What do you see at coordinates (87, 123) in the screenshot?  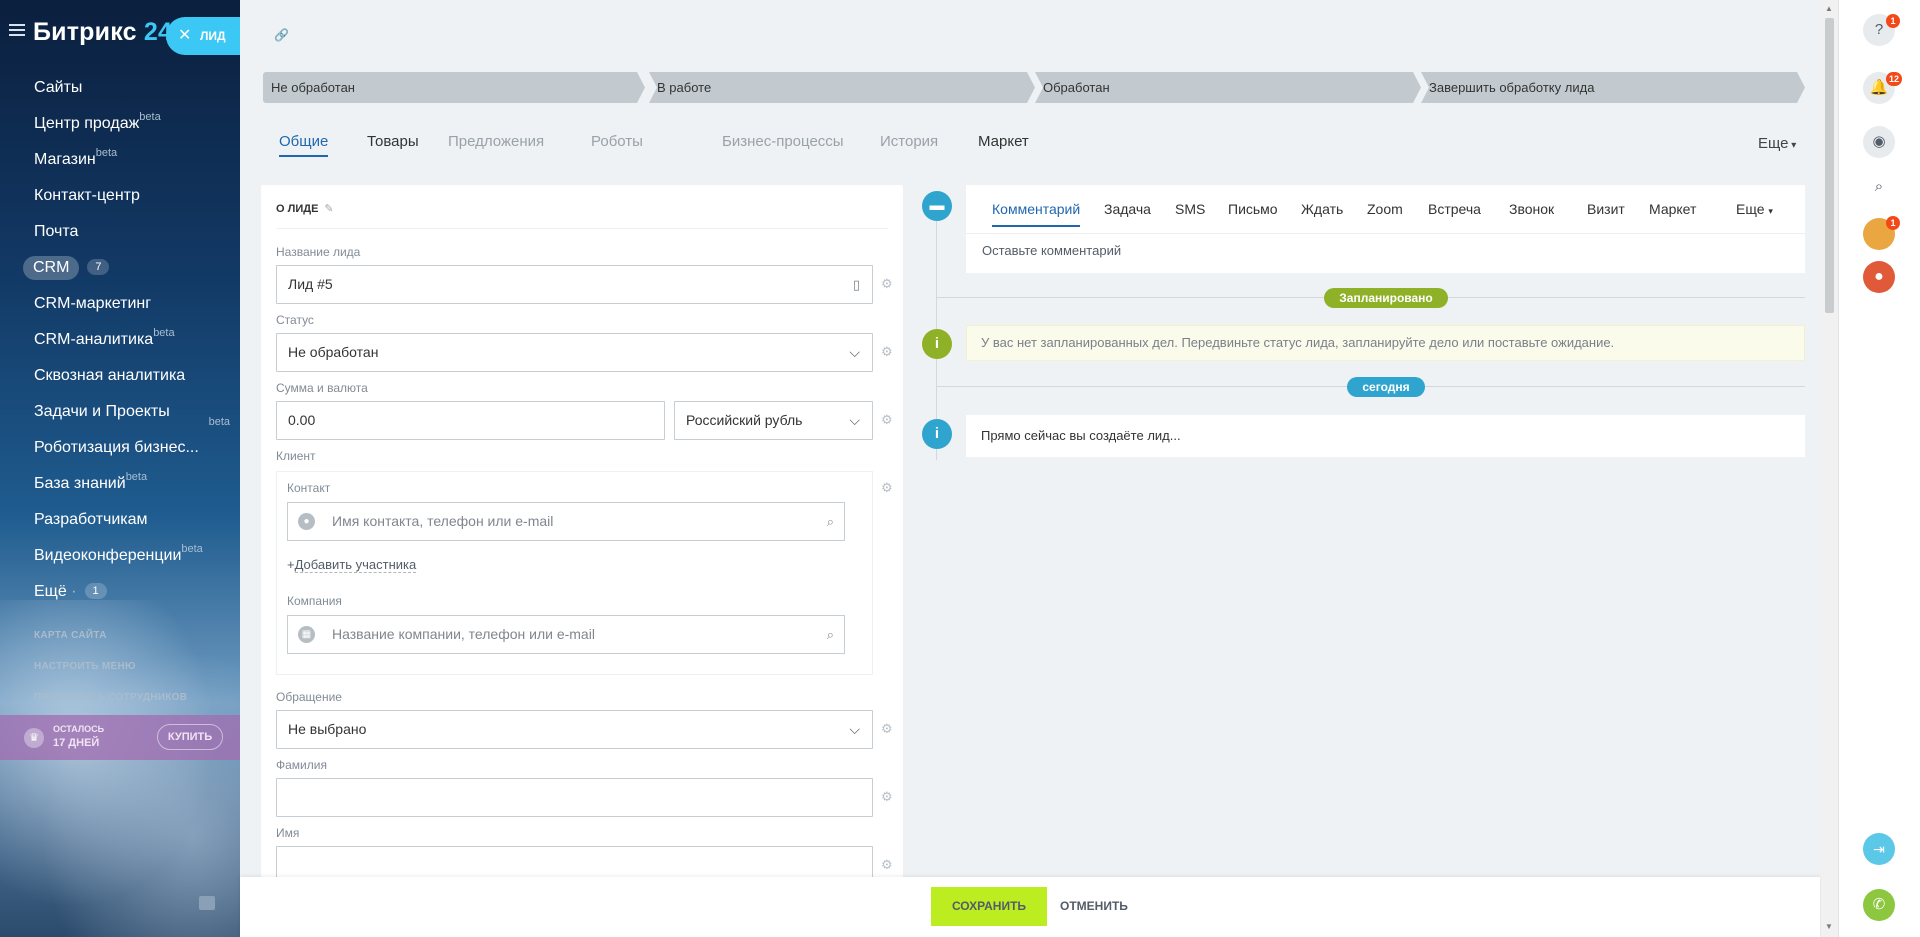 I see `sidebar-item-label: Центр продаж` at bounding box center [87, 123].